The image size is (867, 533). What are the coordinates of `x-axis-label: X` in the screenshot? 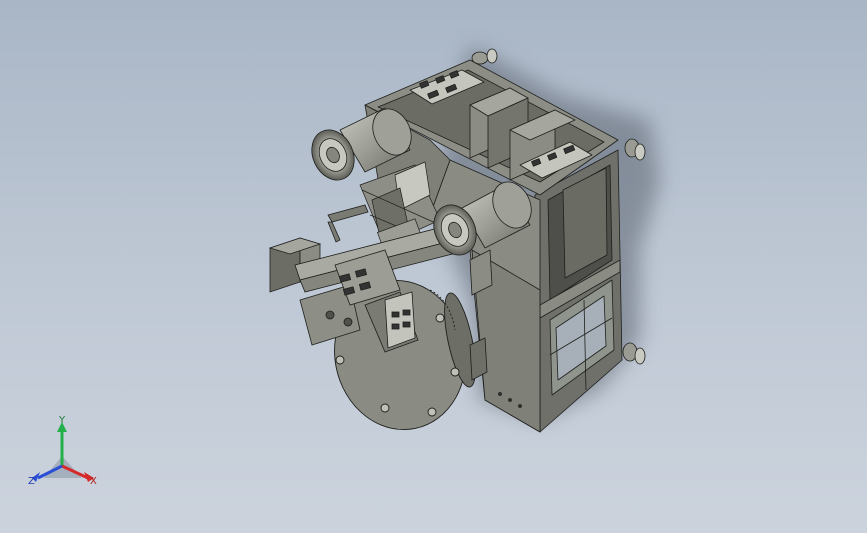 It's located at (93, 481).